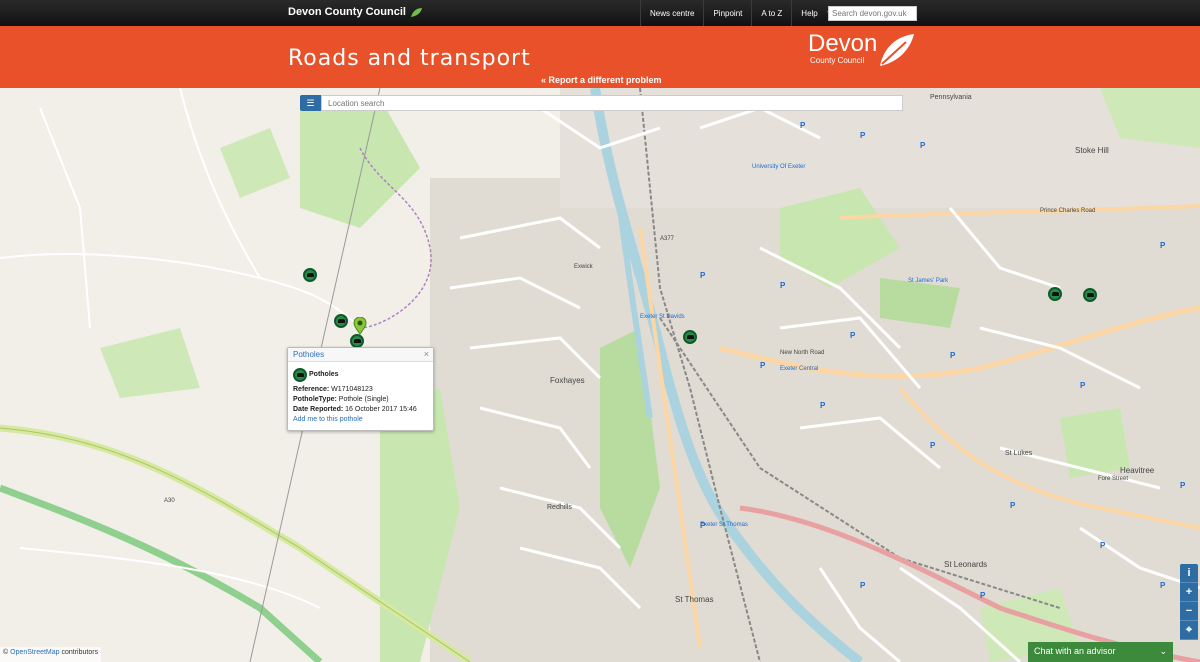 The height and width of the screenshot is (662, 1200). What do you see at coordinates (1075, 651) in the screenshot?
I see `chat-label: Chat with an advisor` at bounding box center [1075, 651].